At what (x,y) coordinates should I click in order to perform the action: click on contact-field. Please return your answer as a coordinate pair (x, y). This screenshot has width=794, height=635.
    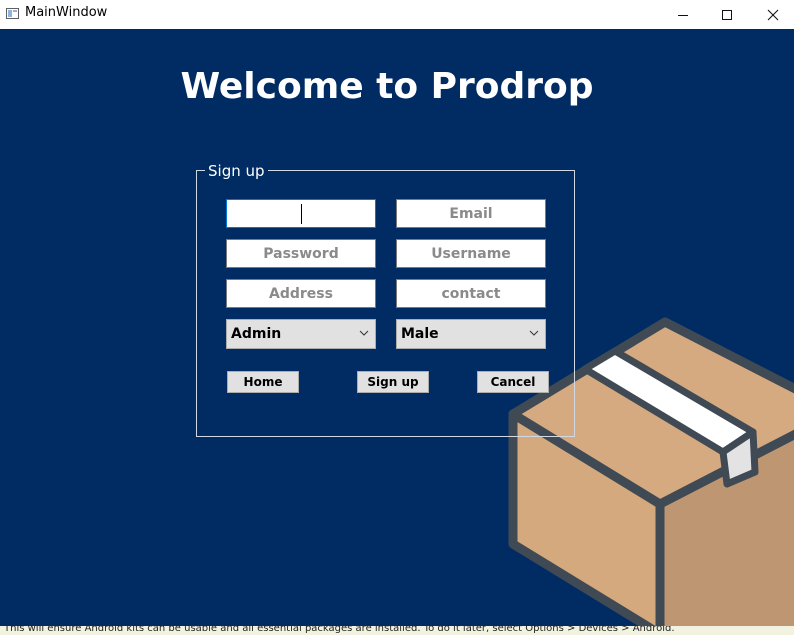
    Looking at the image, I should click on (471, 293).